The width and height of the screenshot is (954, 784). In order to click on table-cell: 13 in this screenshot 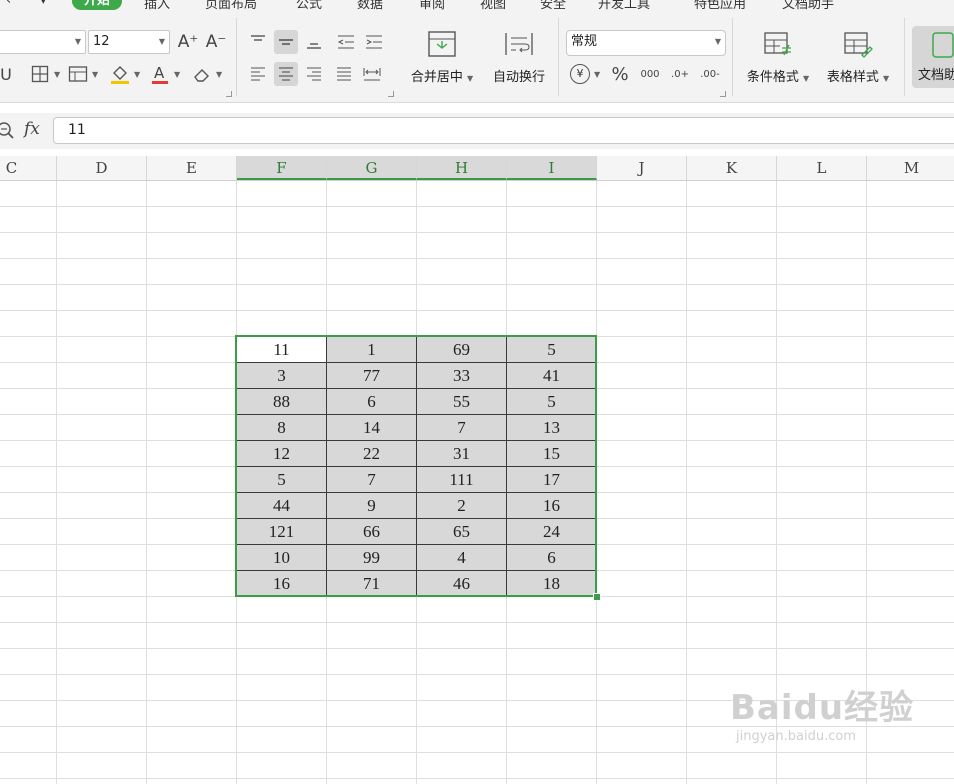, I will do `click(551, 427)`.